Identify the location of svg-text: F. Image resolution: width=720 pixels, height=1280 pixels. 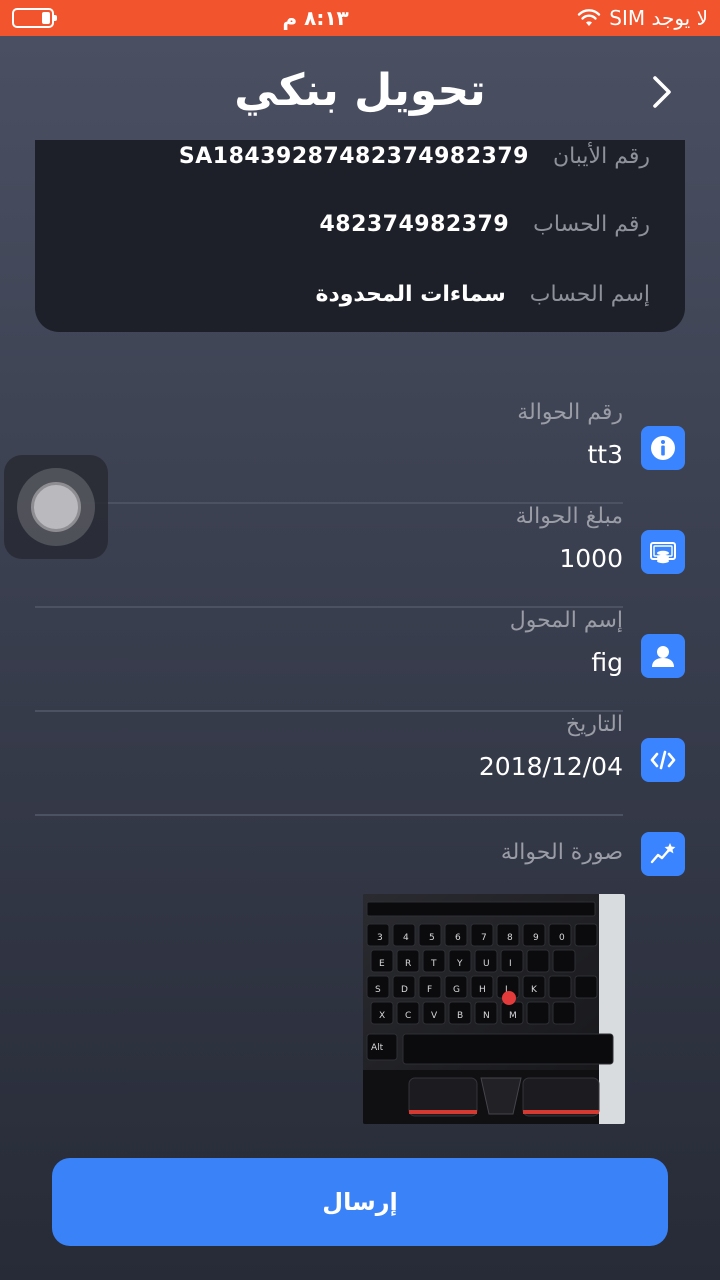
(429, 990).